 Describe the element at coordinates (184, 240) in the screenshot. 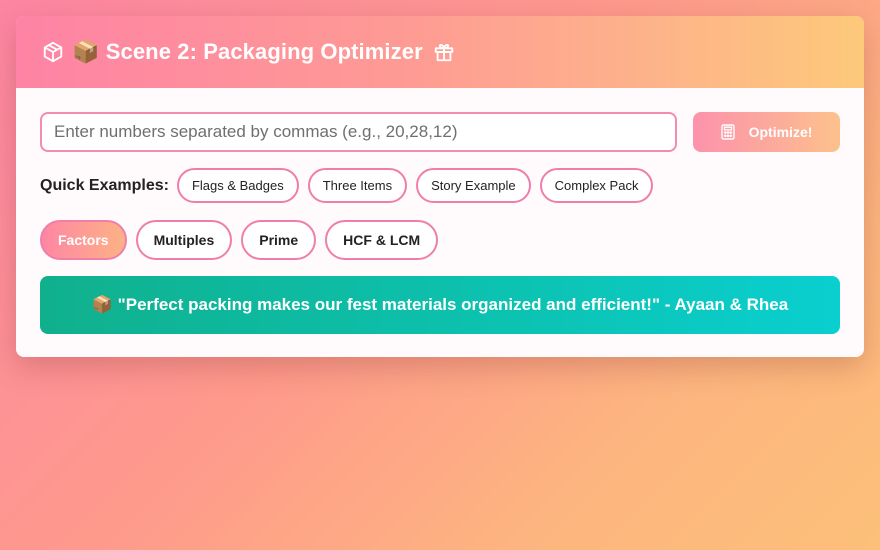

I see `tab-multiples: Multiples` at that location.